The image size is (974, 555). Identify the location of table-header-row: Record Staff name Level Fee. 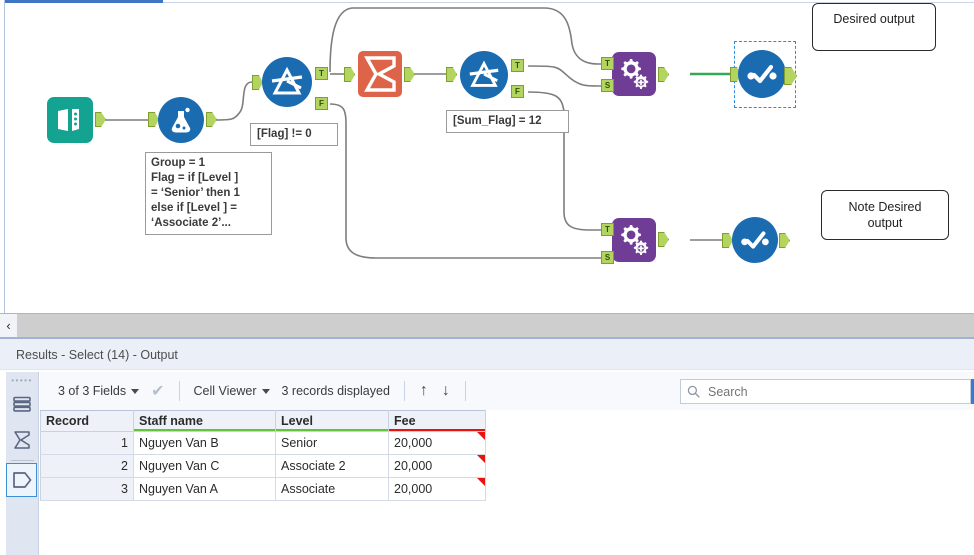
(263, 421).